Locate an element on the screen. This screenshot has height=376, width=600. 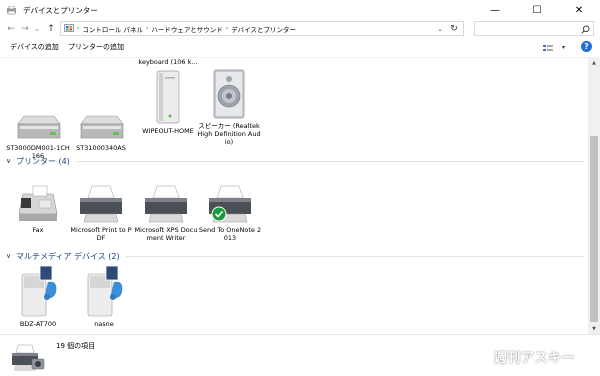
command-bar: デバイスの追加 プリンターの追加 ▾ ? is located at coordinates (300, 48).